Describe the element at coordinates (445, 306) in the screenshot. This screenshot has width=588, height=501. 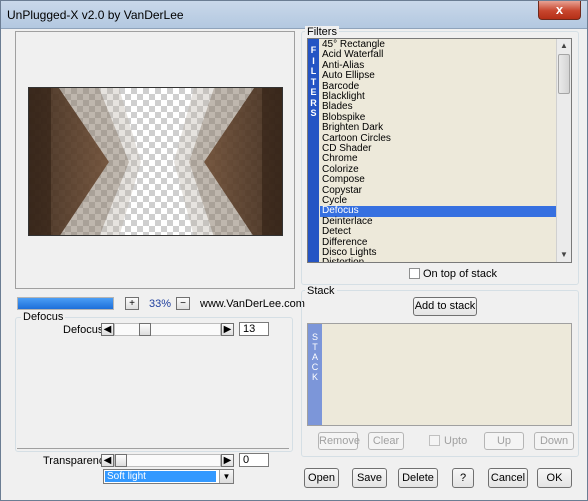
I see `add-to-stack-button: Add to stack` at that location.